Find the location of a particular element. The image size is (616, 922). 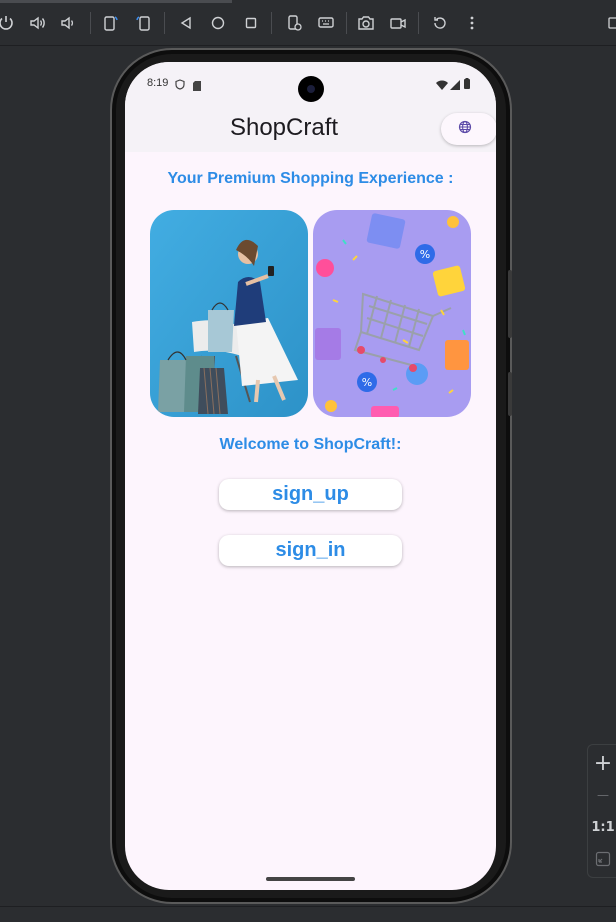

emulator-toolbar is located at coordinates (308, 23).